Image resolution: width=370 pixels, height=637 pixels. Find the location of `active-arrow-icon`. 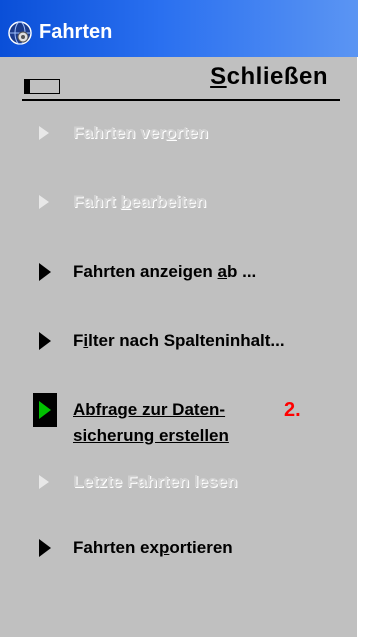

active-arrow-icon is located at coordinates (45, 410).